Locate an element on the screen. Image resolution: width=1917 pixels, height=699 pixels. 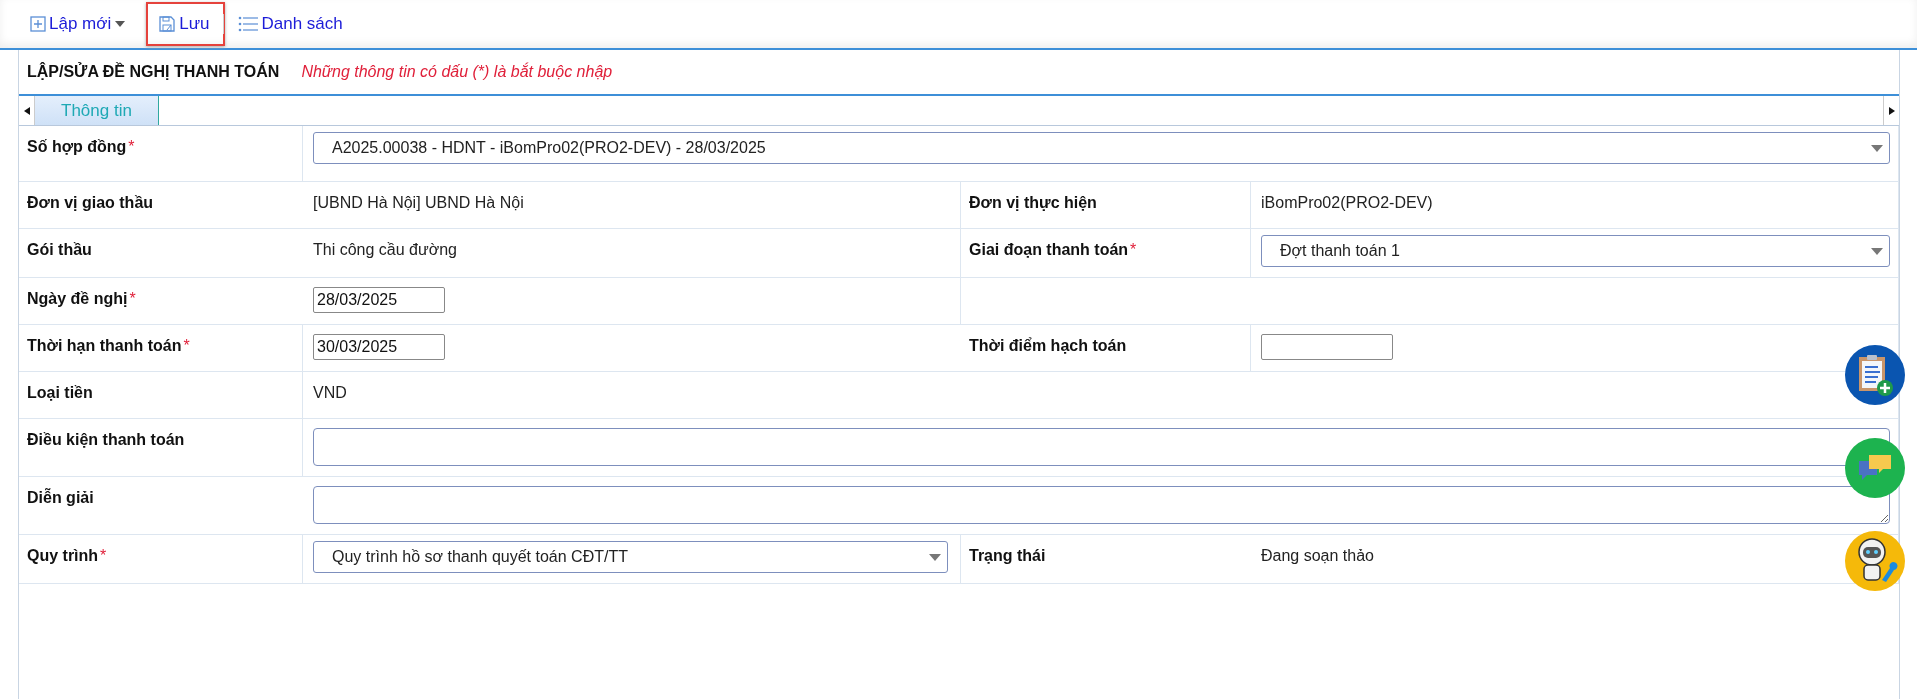
save-button: Lưu is located at coordinates (186, 24).